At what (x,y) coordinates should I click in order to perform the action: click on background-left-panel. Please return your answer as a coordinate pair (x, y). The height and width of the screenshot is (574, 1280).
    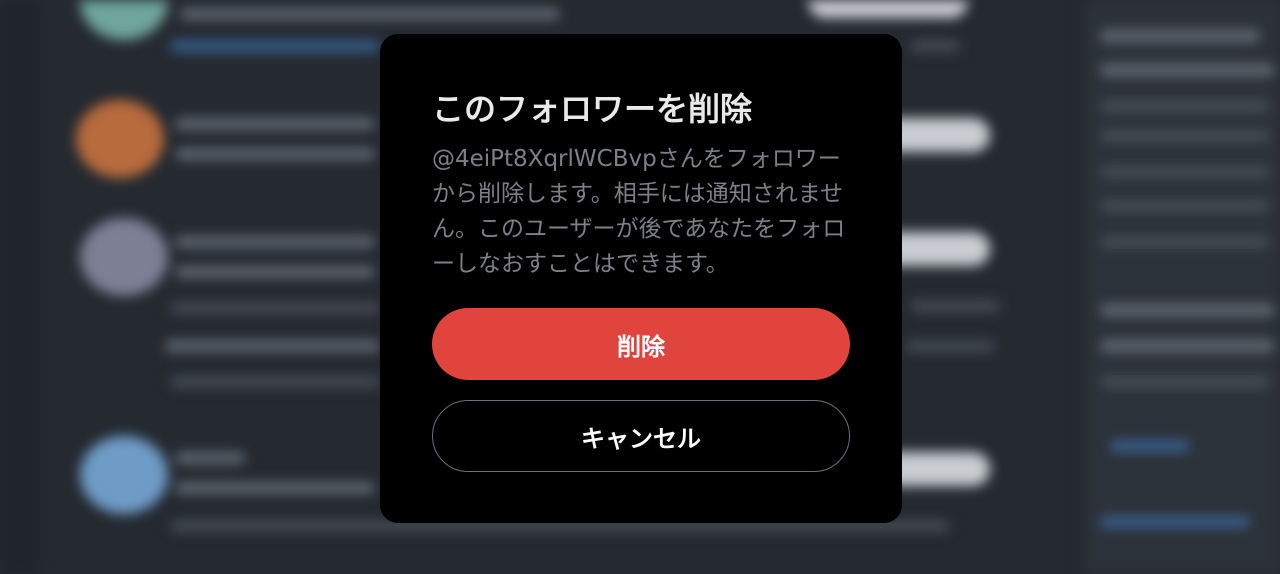
    Looking at the image, I should click on (20, 287).